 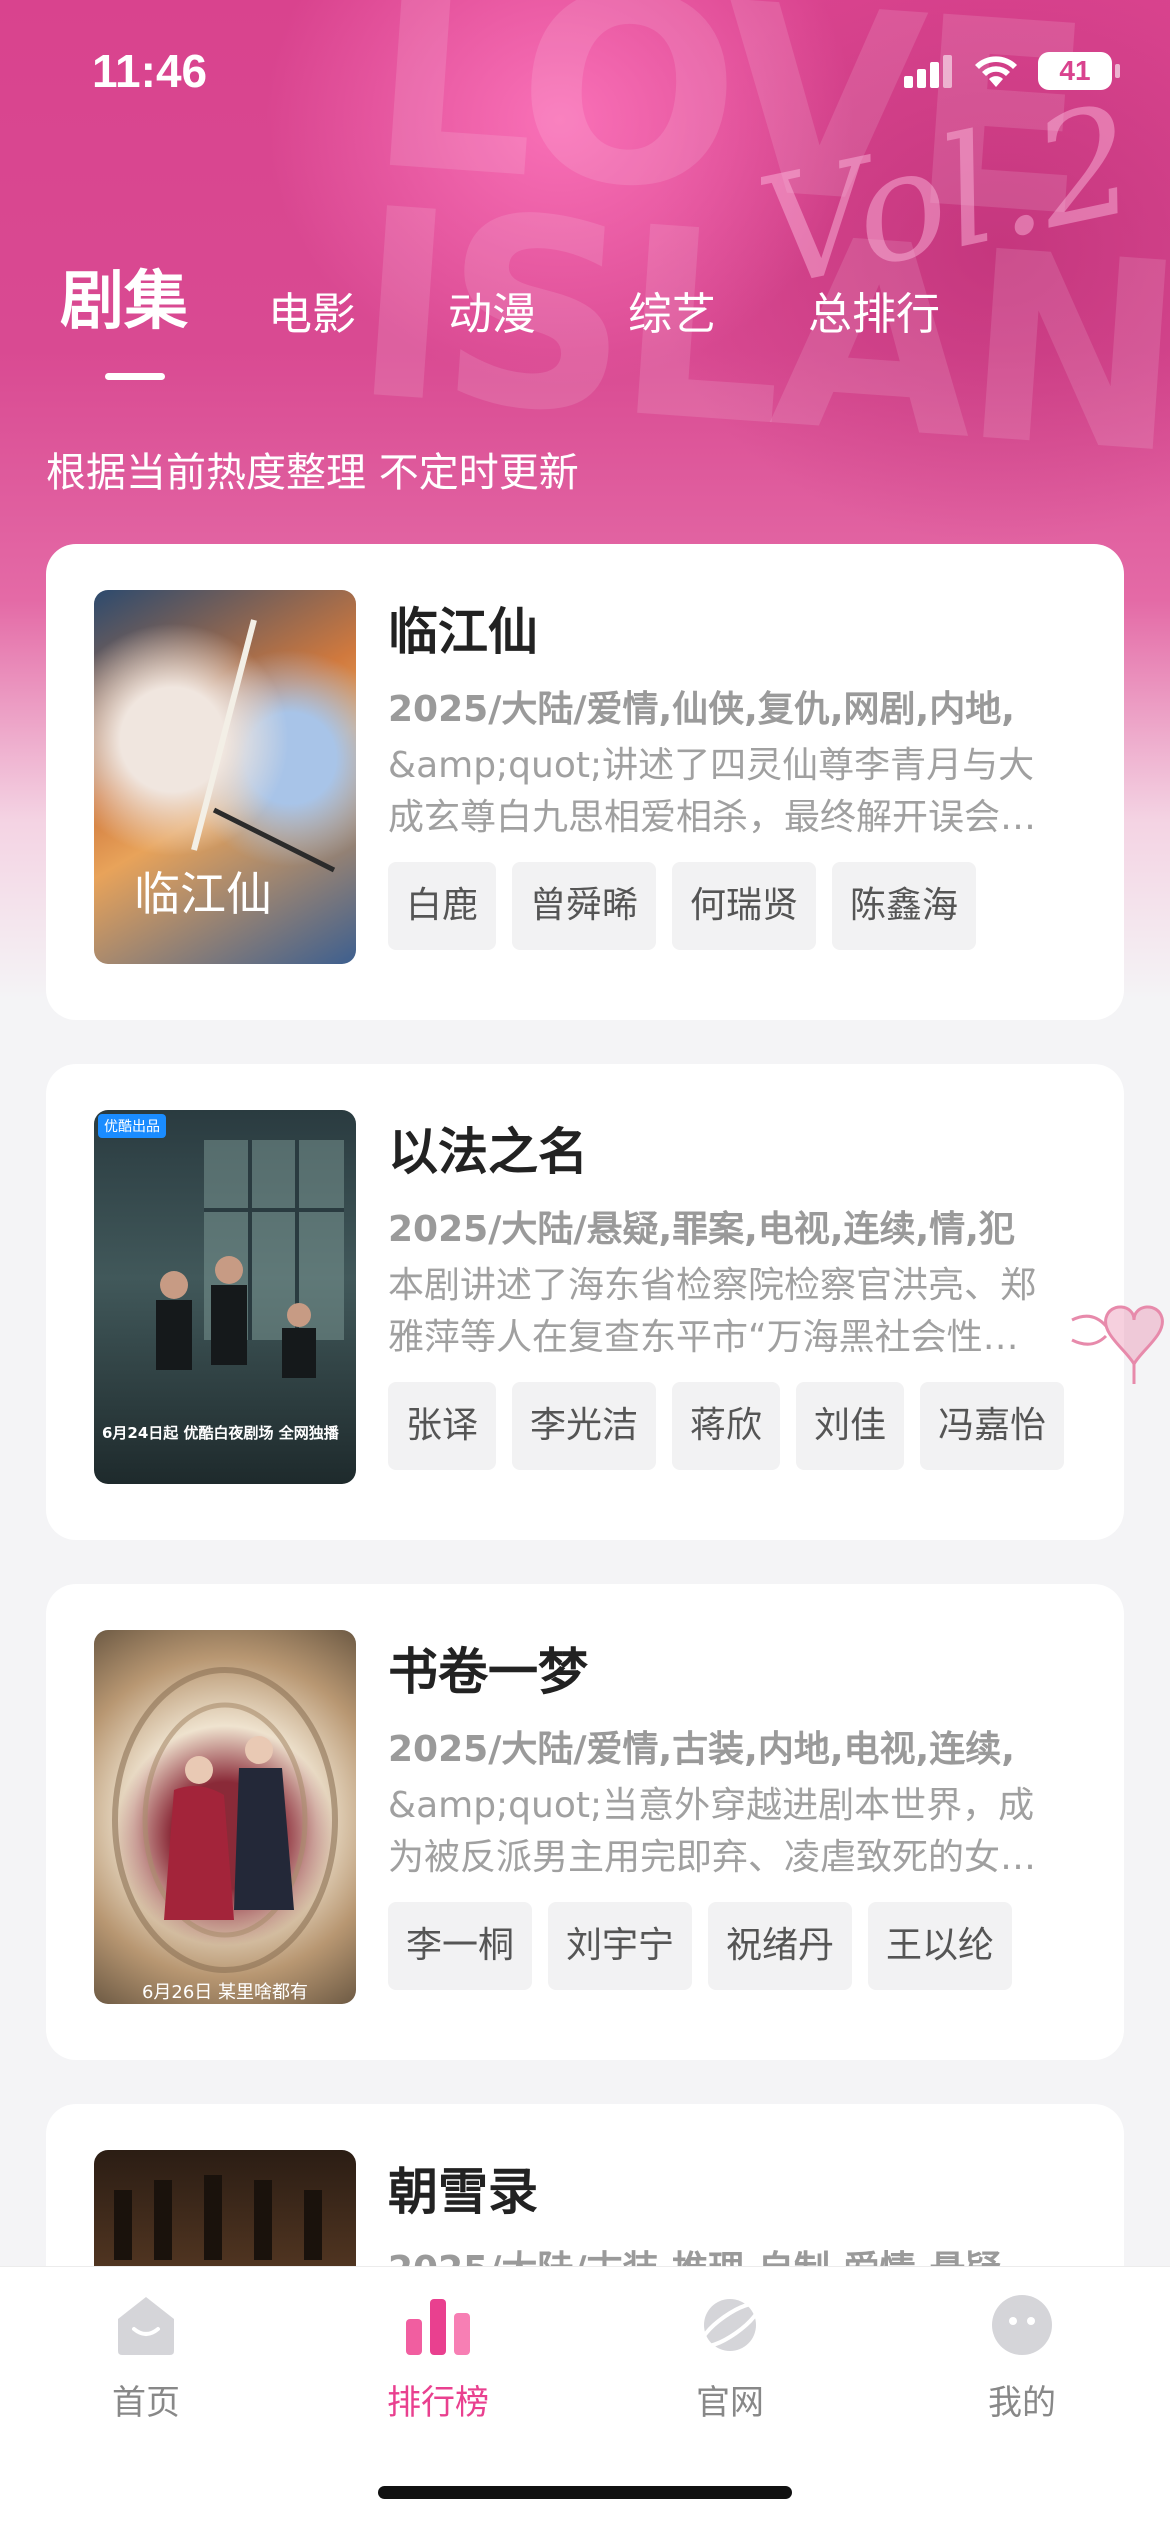 I want to click on show-title: 书卷一梦, so click(x=488, y=1672).